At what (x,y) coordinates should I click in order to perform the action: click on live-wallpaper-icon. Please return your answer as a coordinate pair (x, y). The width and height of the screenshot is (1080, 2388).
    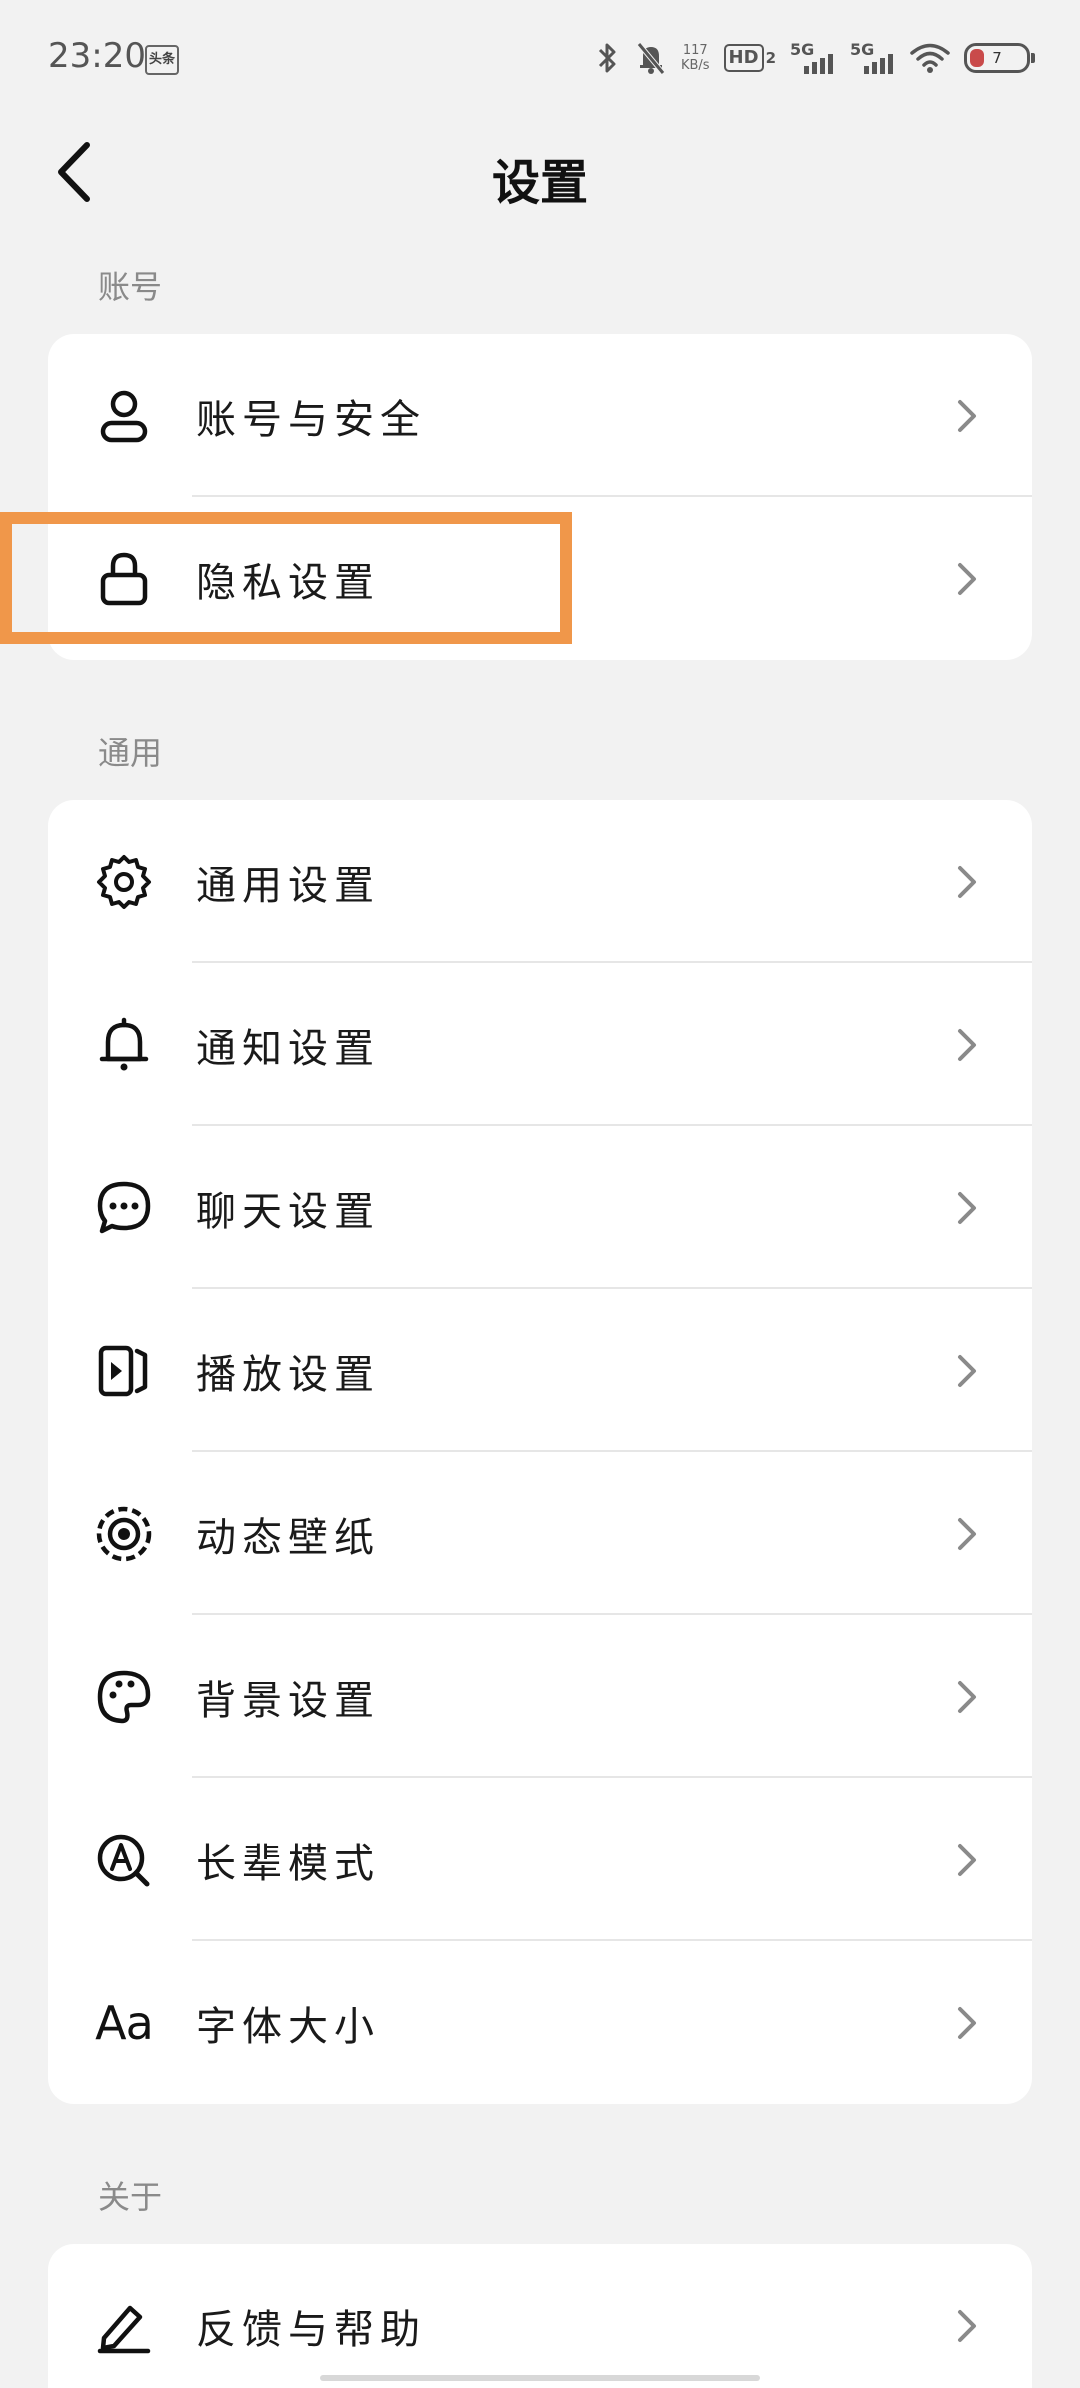
    Looking at the image, I should click on (124, 1534).